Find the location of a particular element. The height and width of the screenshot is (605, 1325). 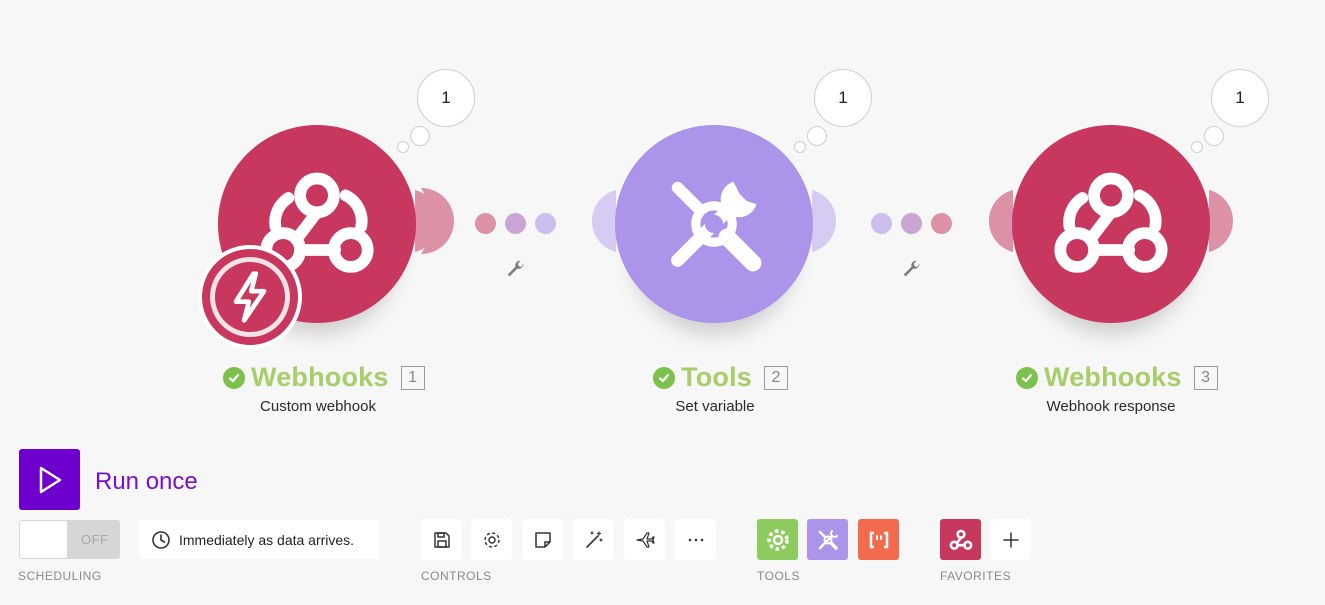

module-action-label: Webhook response is located at coordinates (1111, 406).